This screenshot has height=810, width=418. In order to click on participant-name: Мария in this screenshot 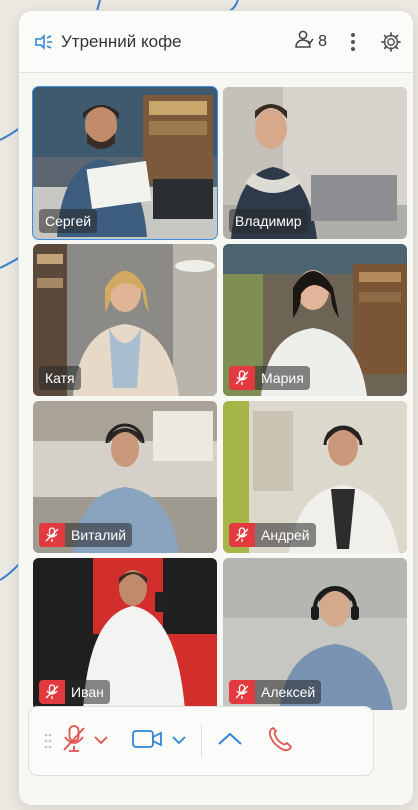, I will do `click(282, 378)`.